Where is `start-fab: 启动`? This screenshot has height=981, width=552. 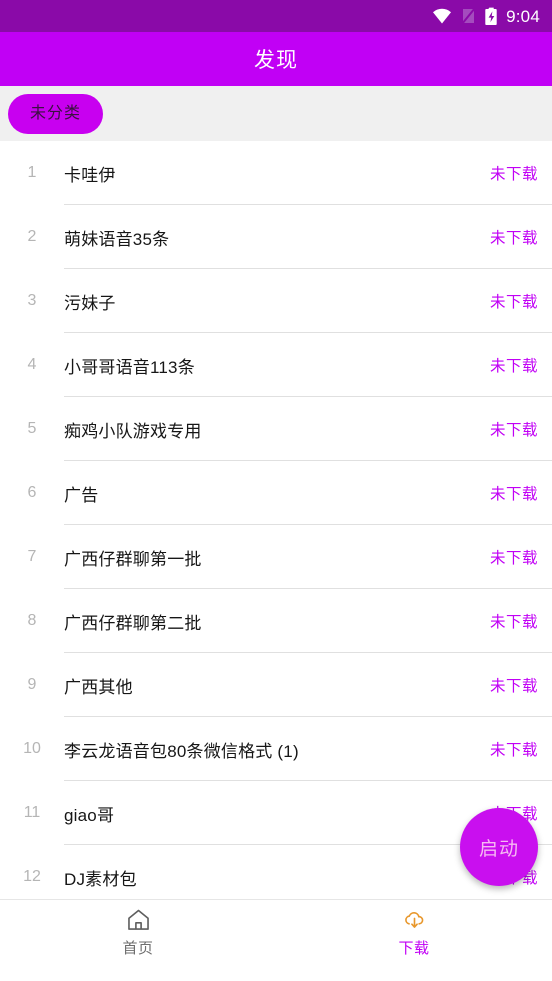
start-fab: 启动 is located at coordinates (499, 847).